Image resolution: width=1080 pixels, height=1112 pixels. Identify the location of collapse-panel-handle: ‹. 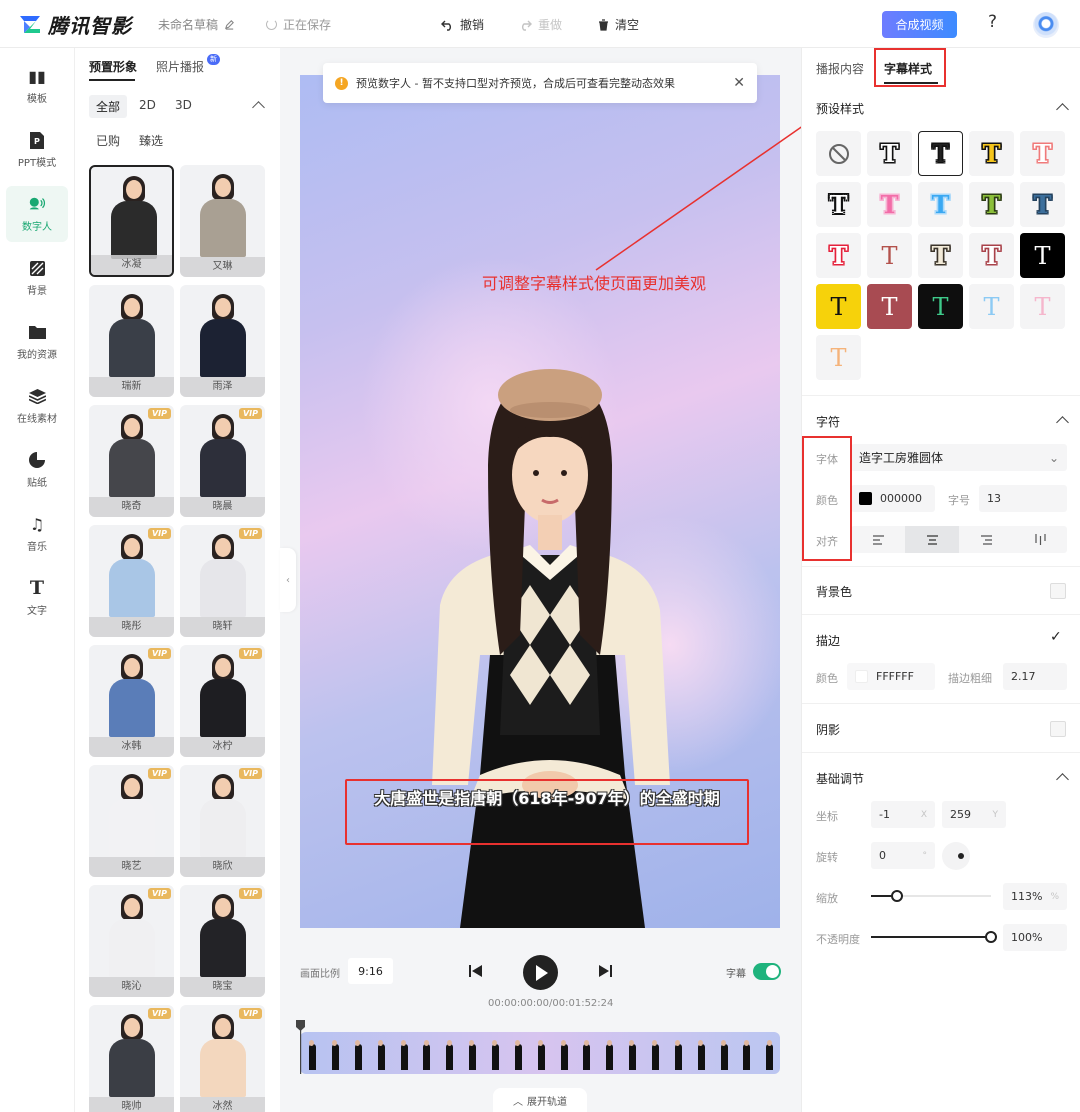
(288, 580).